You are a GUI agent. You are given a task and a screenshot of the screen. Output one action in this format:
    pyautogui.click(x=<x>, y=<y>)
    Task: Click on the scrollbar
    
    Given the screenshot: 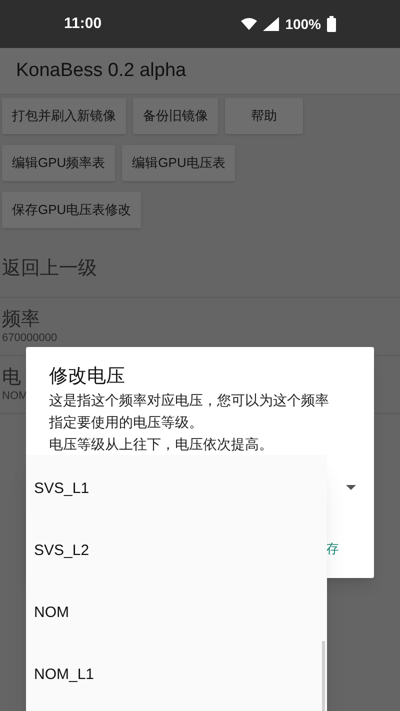 What is the action you would take?
    pyautogui.click(x=323, y=676)
    